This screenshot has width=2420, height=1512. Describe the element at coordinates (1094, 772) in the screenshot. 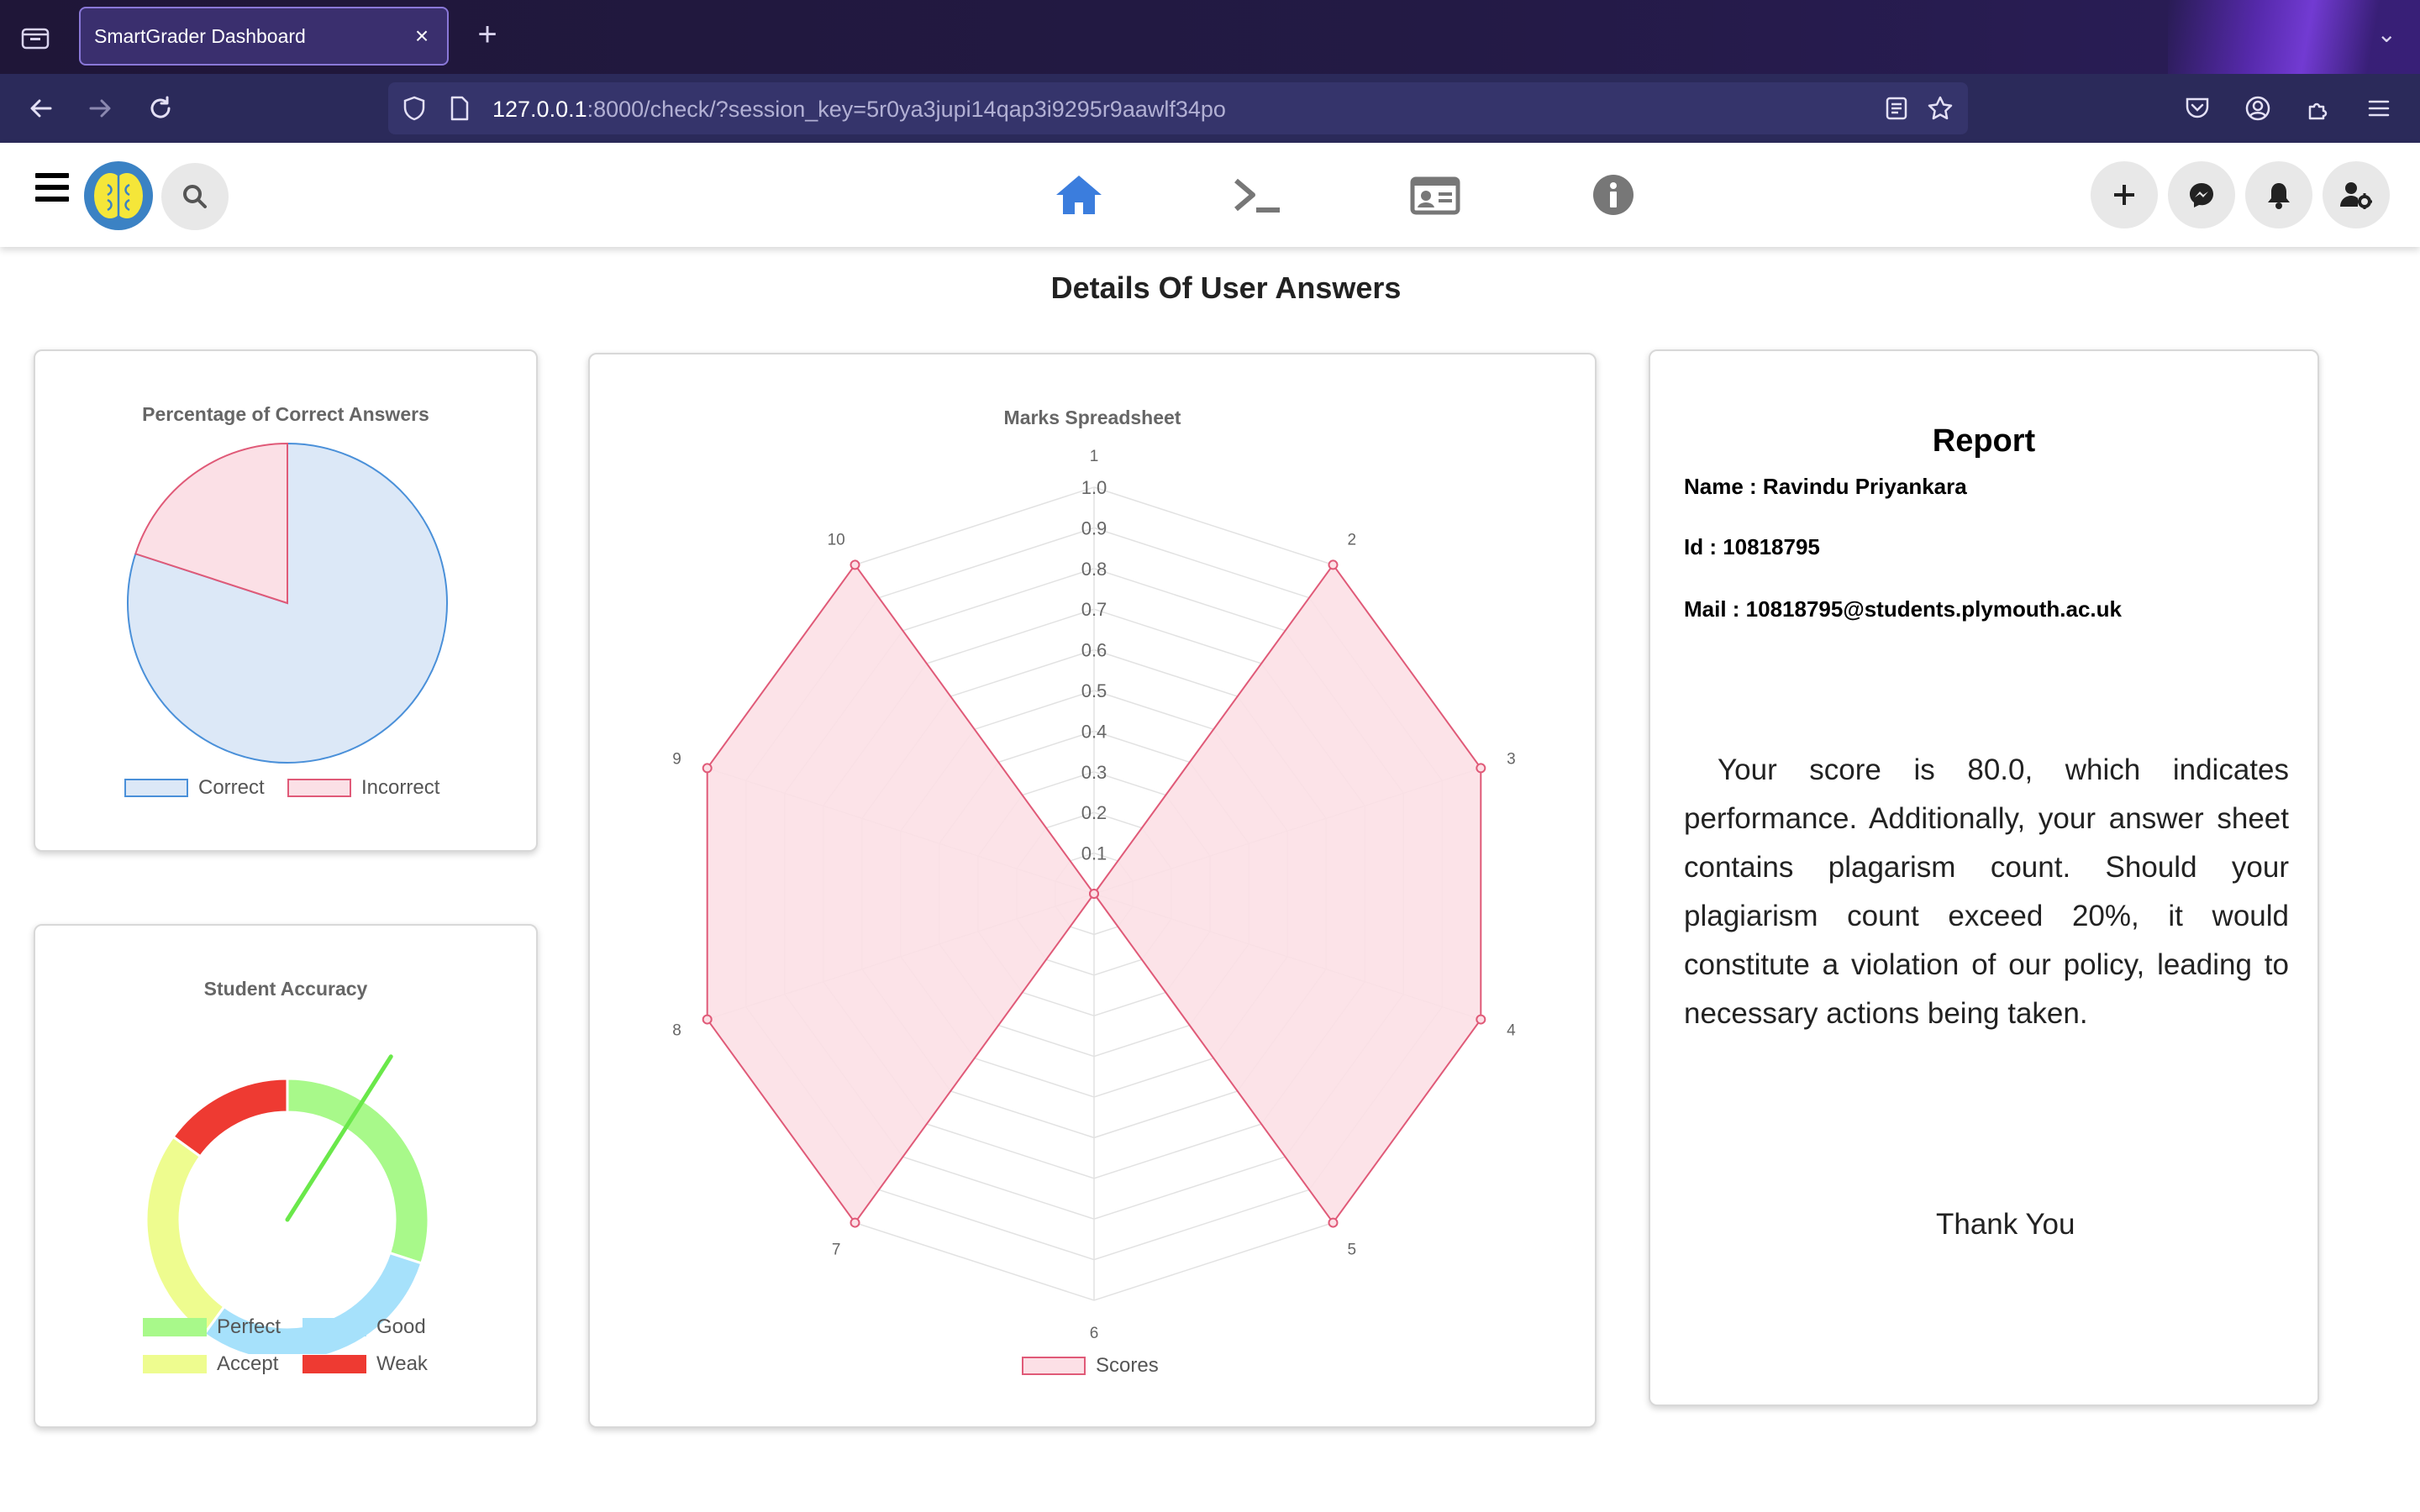

I see `radar-tick-label: 0.3` at that location.